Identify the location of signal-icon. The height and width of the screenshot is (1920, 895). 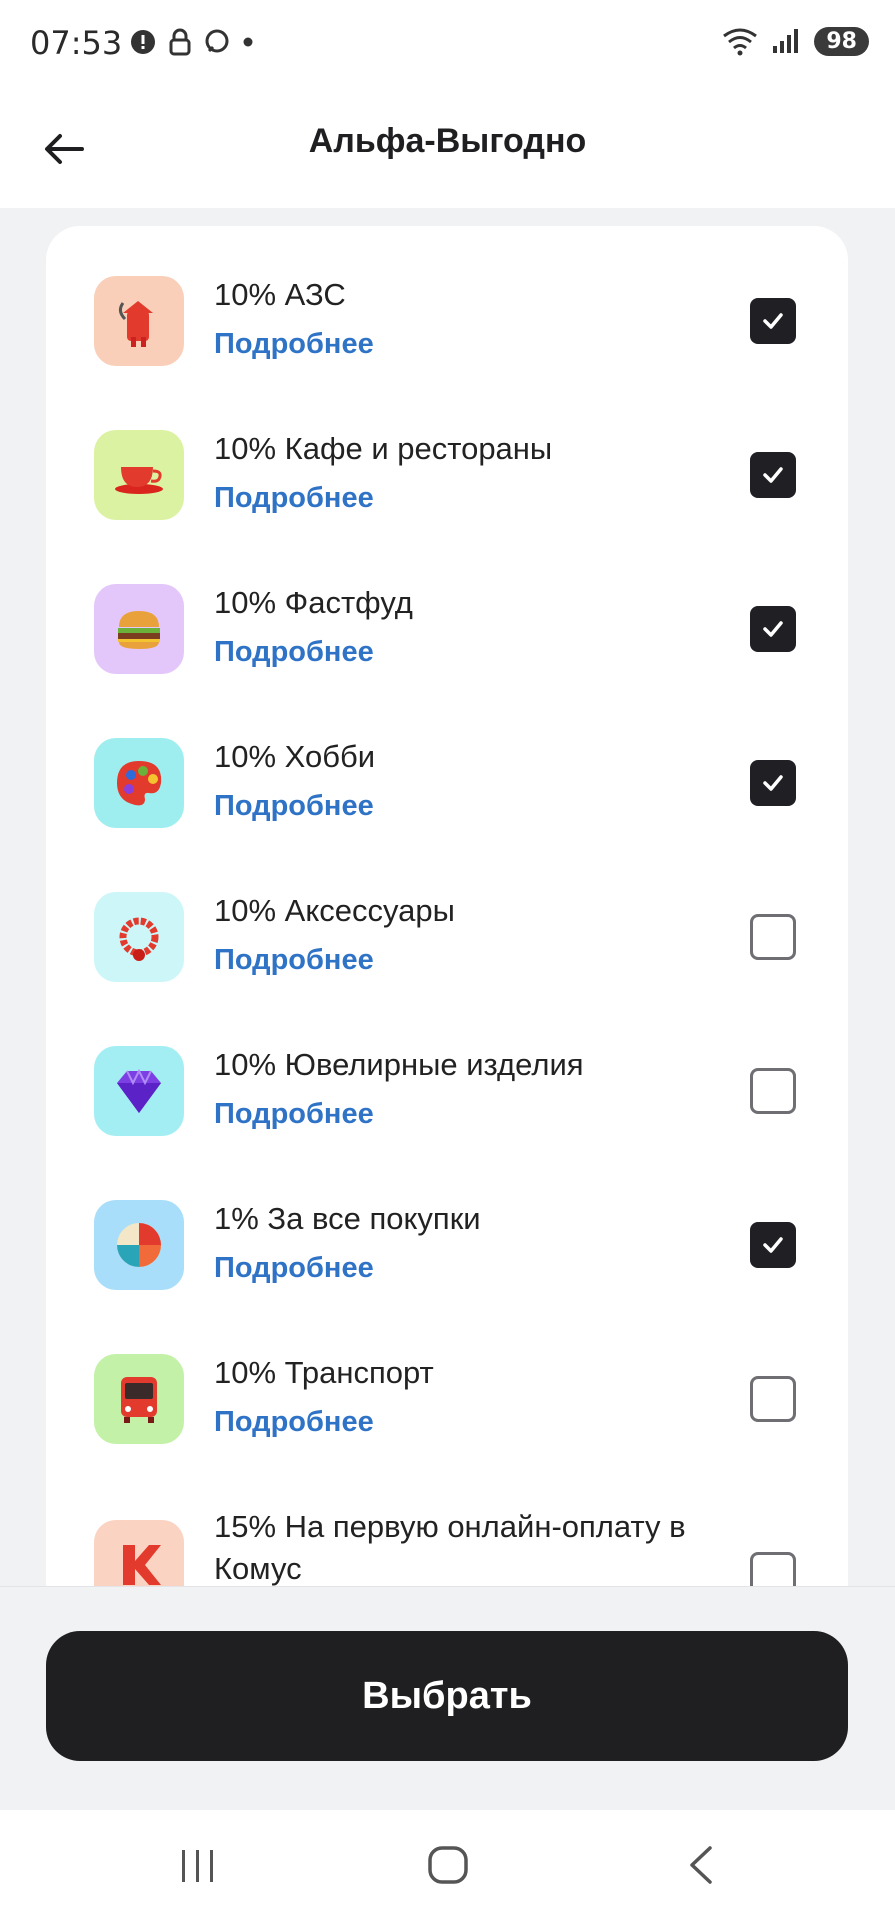
(786, 41).